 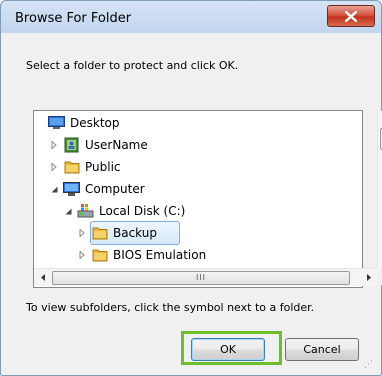 I want to click on scroll-left-arrow-icon, so click(x=42, y=277).